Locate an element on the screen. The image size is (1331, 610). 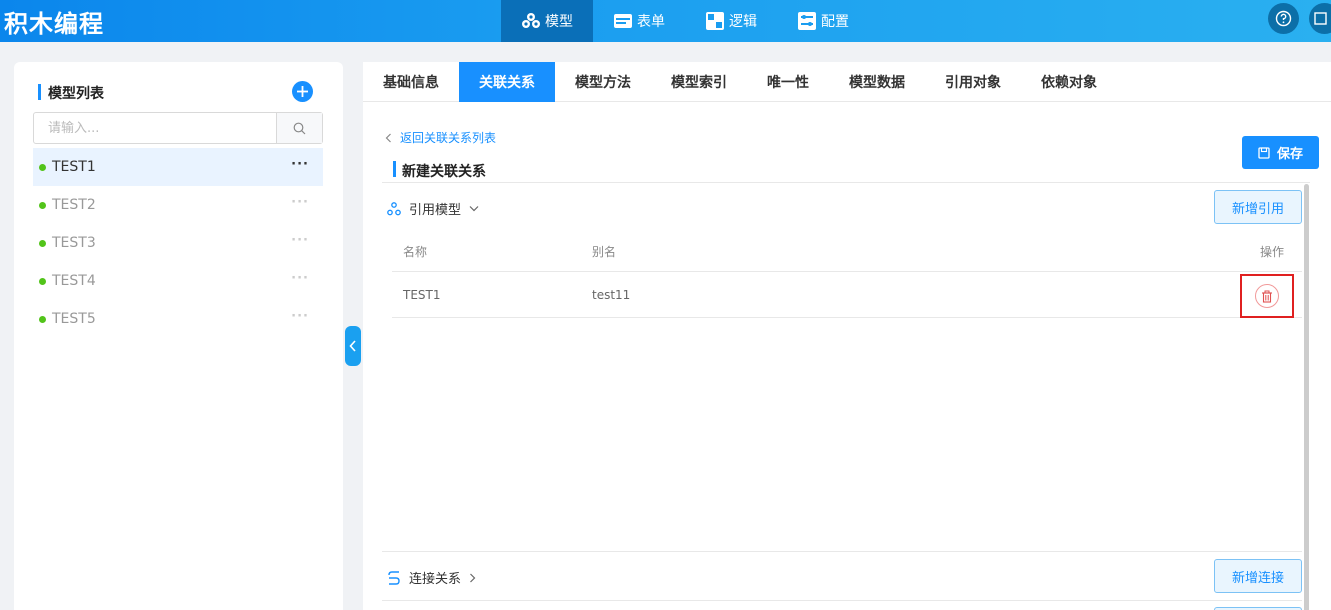
delete-highlight is located at coordinates (1267, 296).